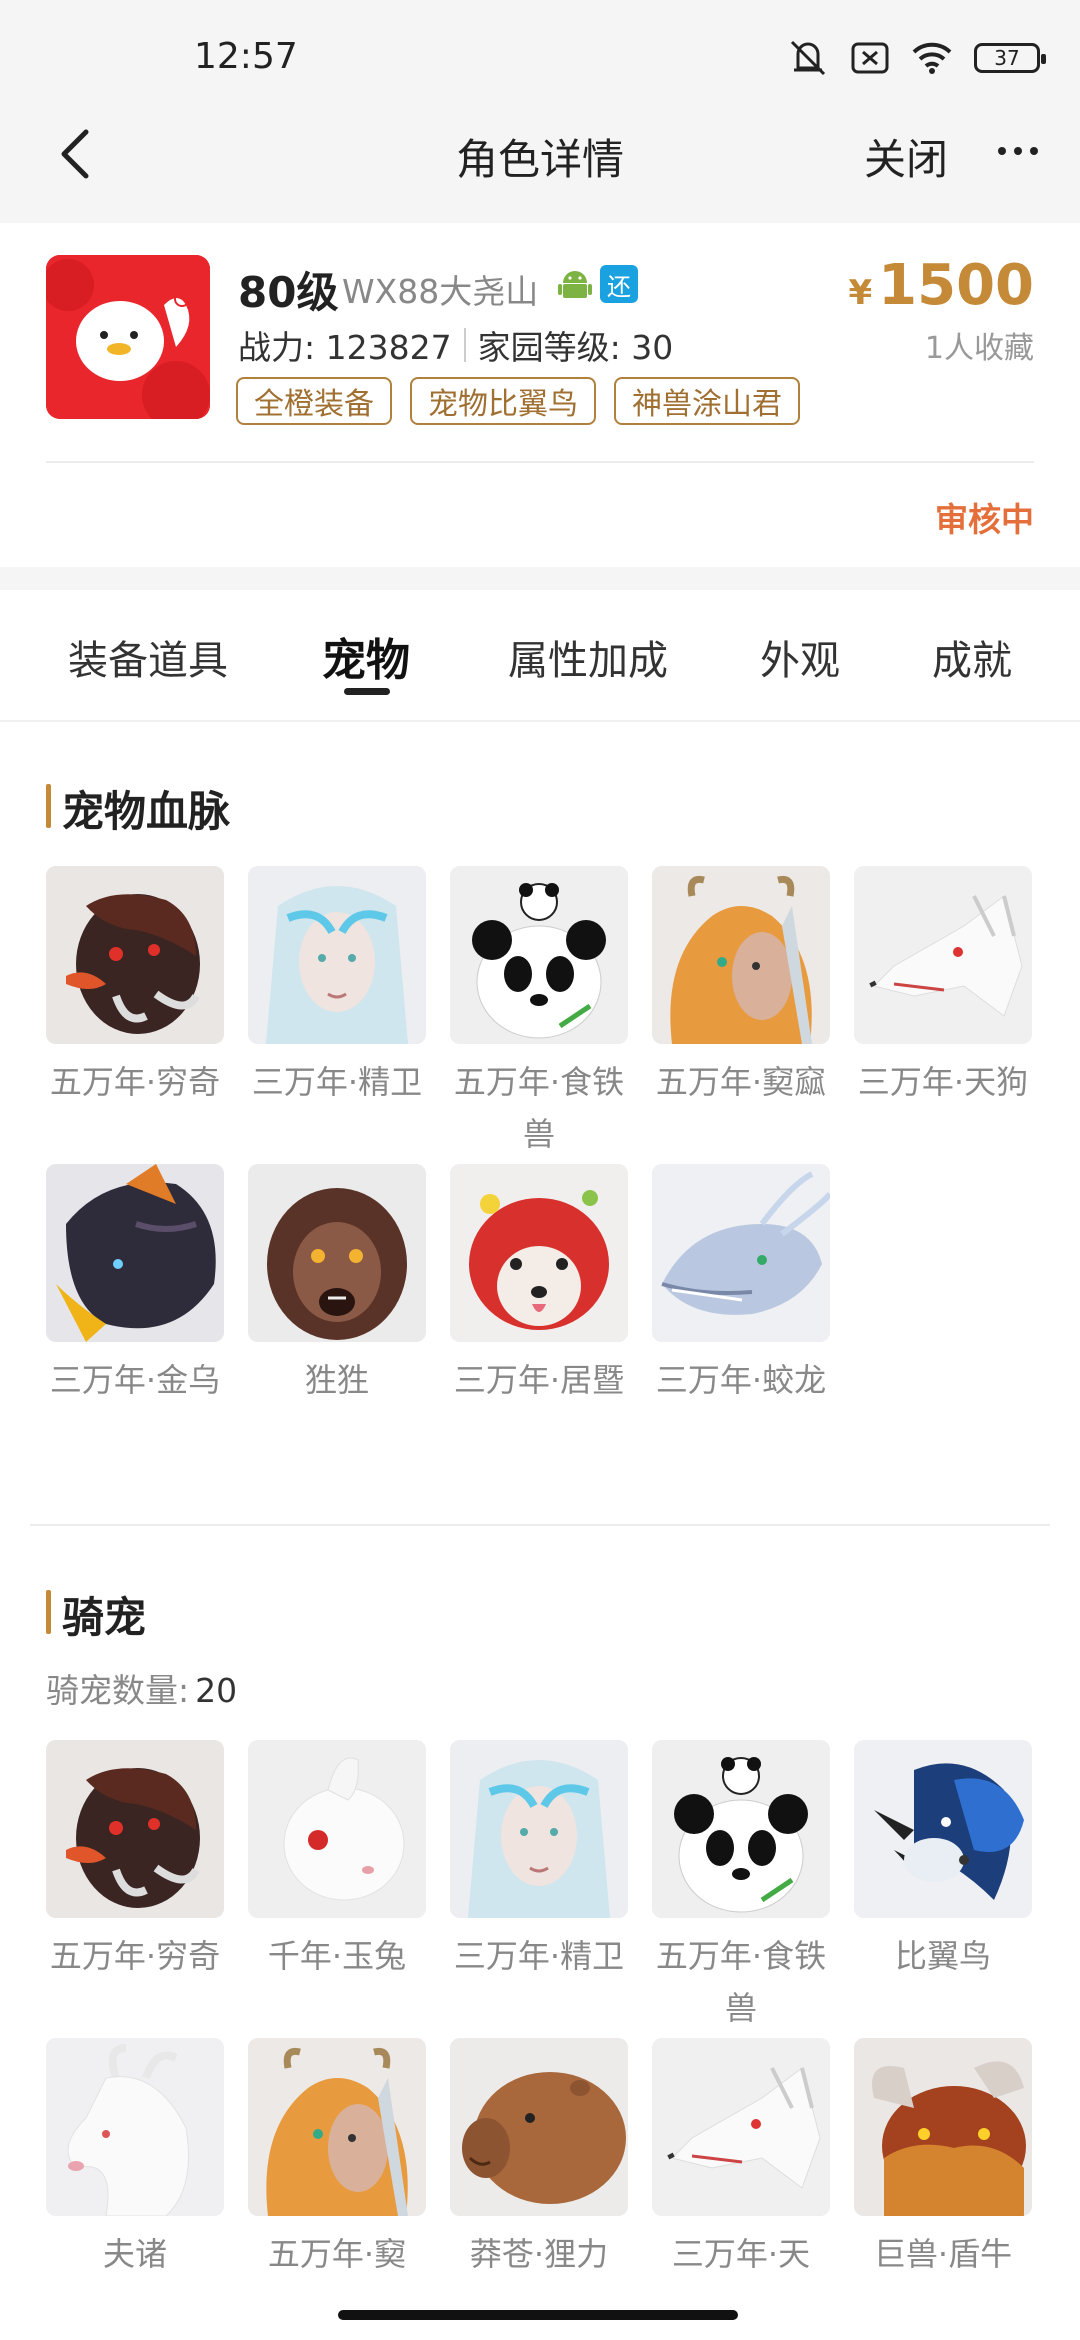 The image size is (1080, 2340). What do you see at coordinates (288, 292) in the screenshot?
I see `role-level: 80级` at bounding box center [288, 292].